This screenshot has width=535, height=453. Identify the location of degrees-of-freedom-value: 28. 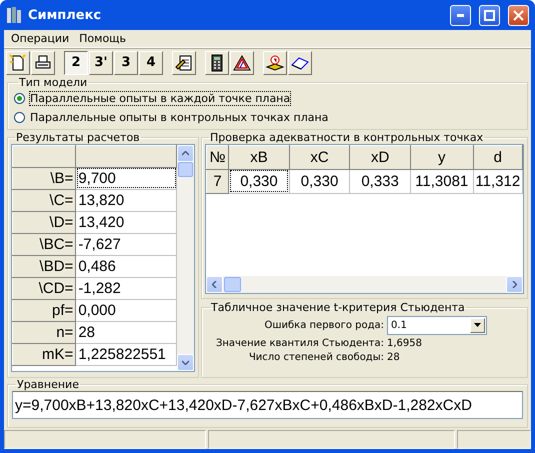
(394, 357).